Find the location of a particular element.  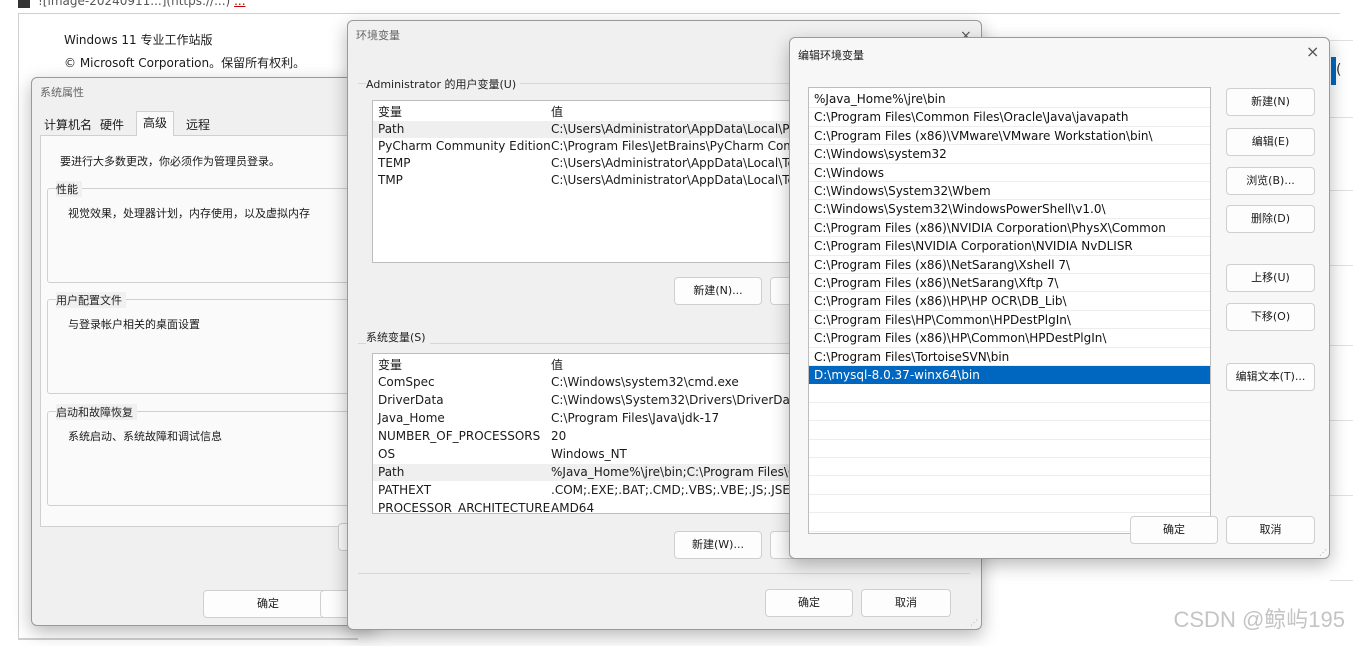

list-item: %Java_Home%\jre\bin is located at coordinates (1009, 99).